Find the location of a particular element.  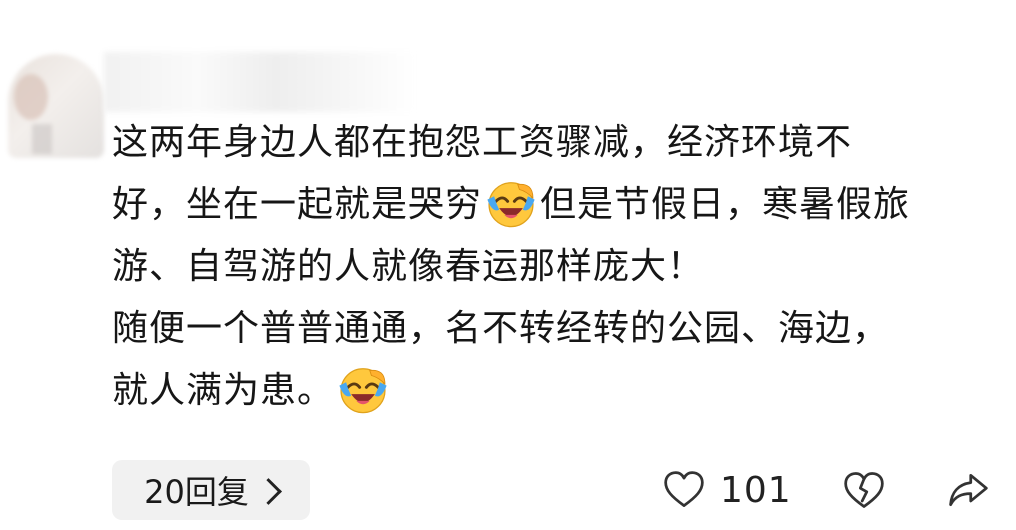

username-blurred is located at coordinates (260, 82).